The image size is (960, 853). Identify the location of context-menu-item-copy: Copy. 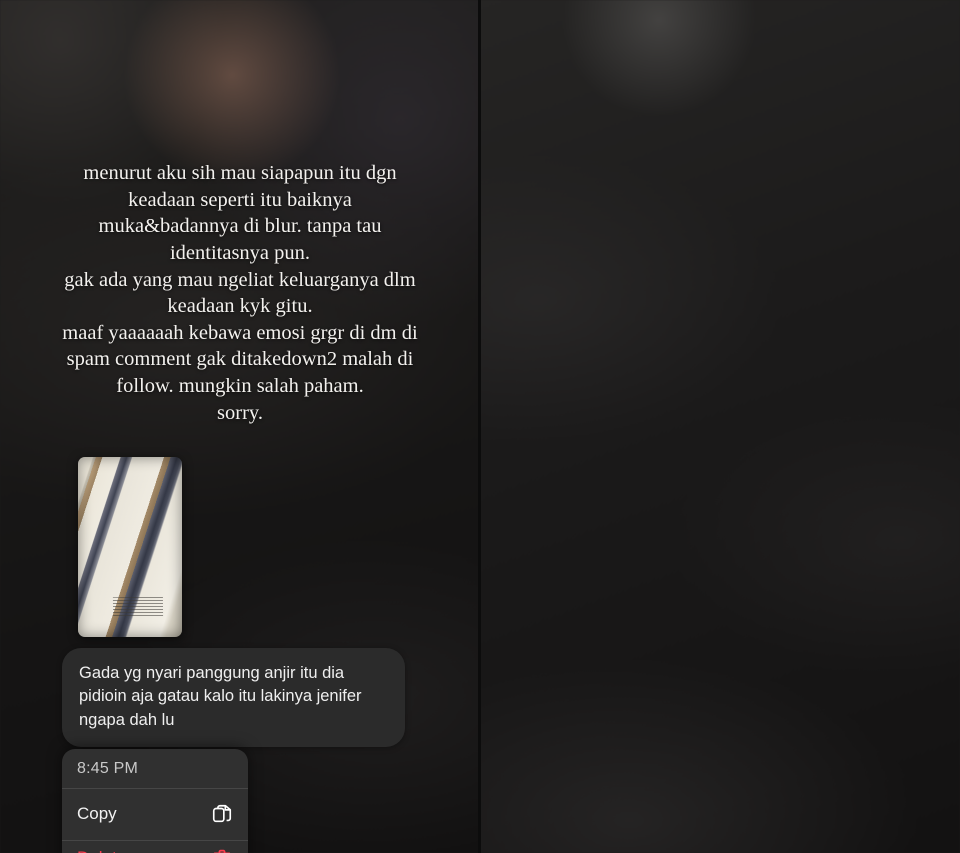
(155, 815).